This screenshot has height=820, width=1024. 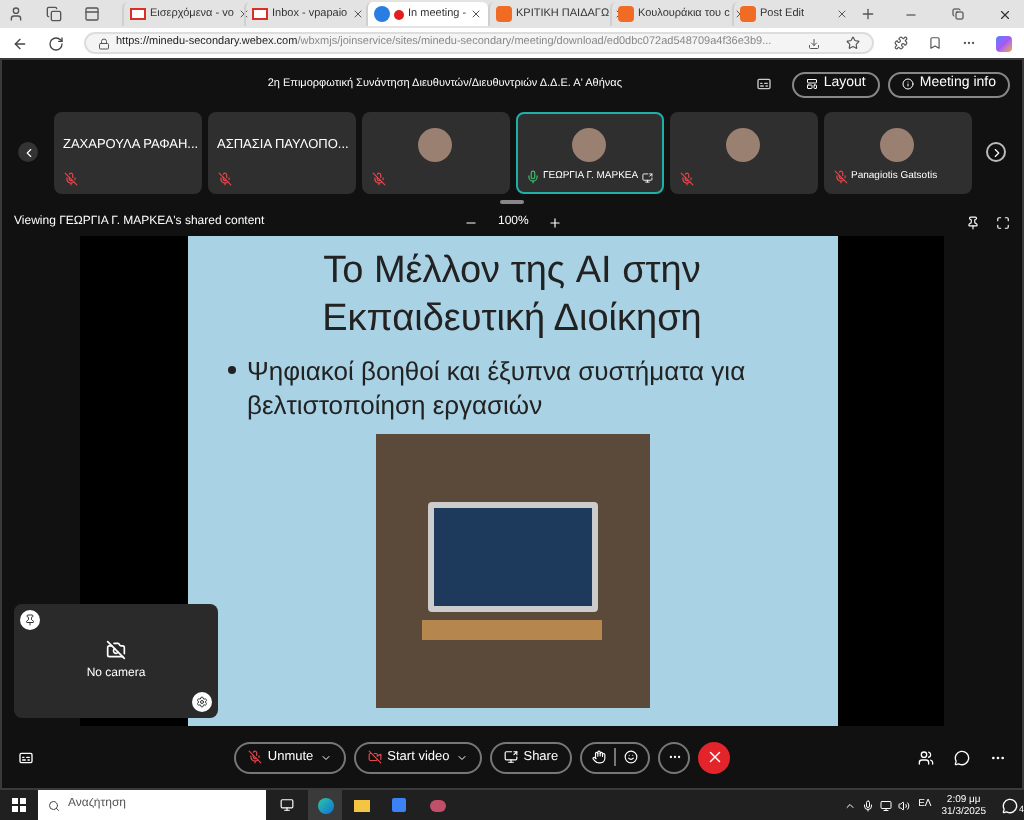 I want to click on chevron-left-icon, so click(x=28, y=152).